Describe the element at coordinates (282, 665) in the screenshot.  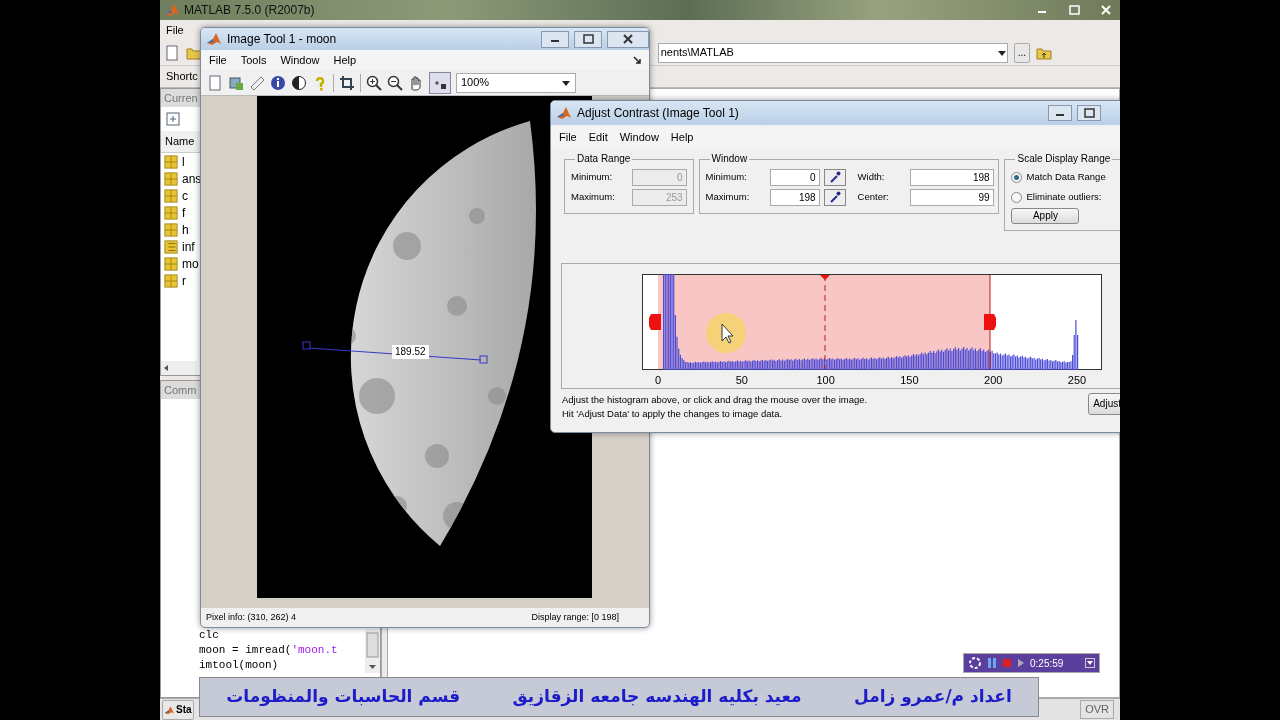
I see `history-line: imtool(moon)` at that location.